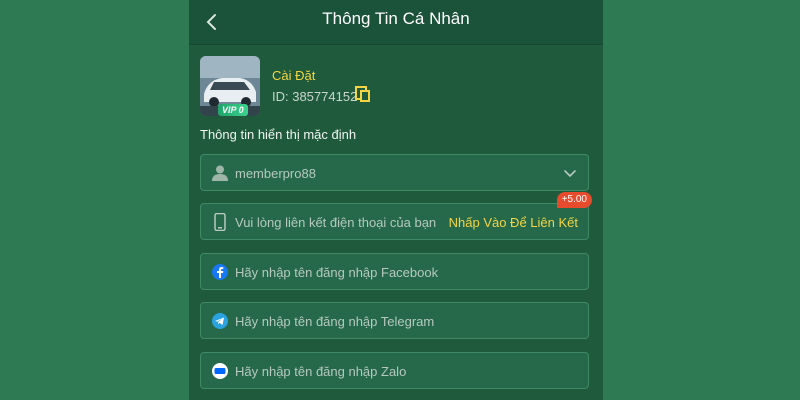  I want to click on phone-placeholder: Vui lòng liên kết điện thoại của bạn, so click(336, 222).